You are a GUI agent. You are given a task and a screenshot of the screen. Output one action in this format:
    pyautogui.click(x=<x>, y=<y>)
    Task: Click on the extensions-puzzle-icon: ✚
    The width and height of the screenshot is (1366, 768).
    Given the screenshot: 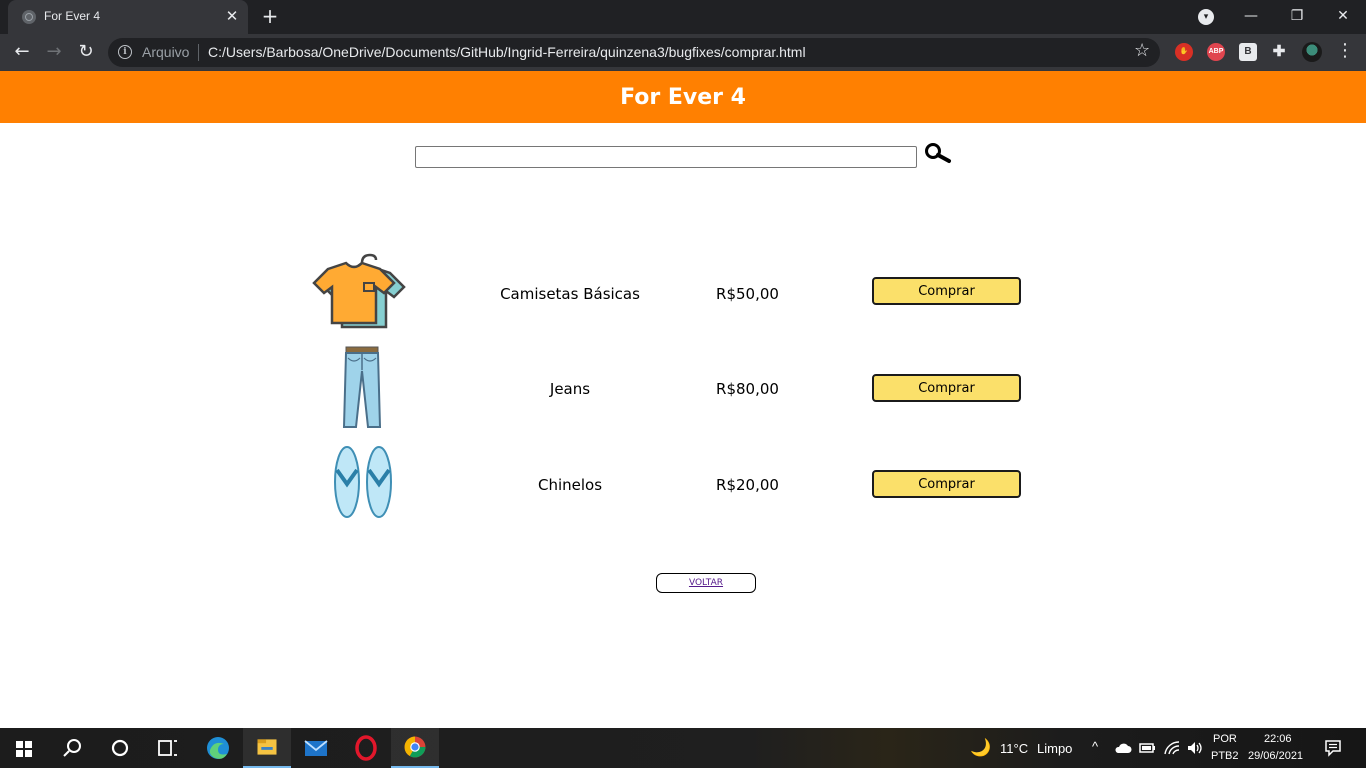 What is the action you would take?
    pyautogui.click(x=1279, y=52)
    